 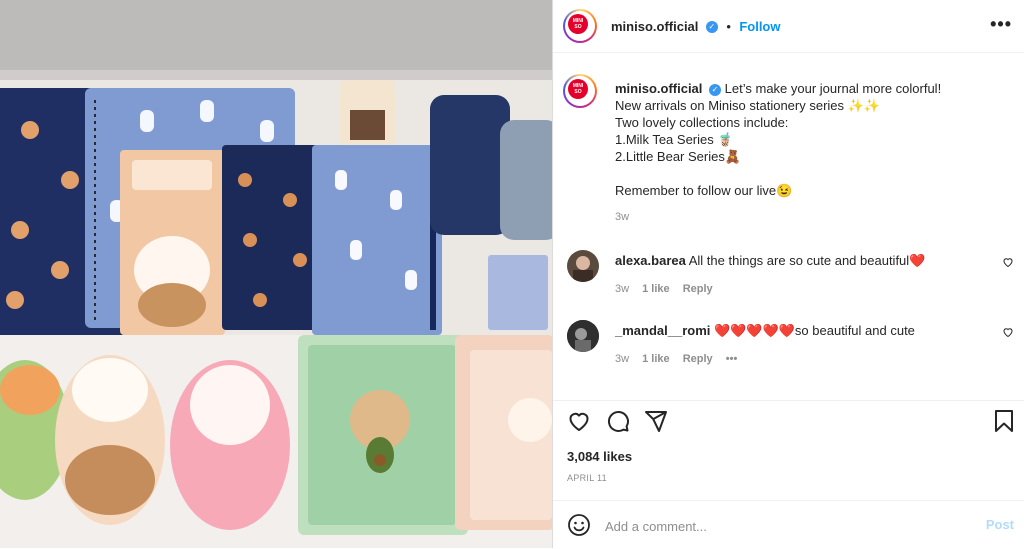 I want to click on action-bar, so click(x=788, y=420).